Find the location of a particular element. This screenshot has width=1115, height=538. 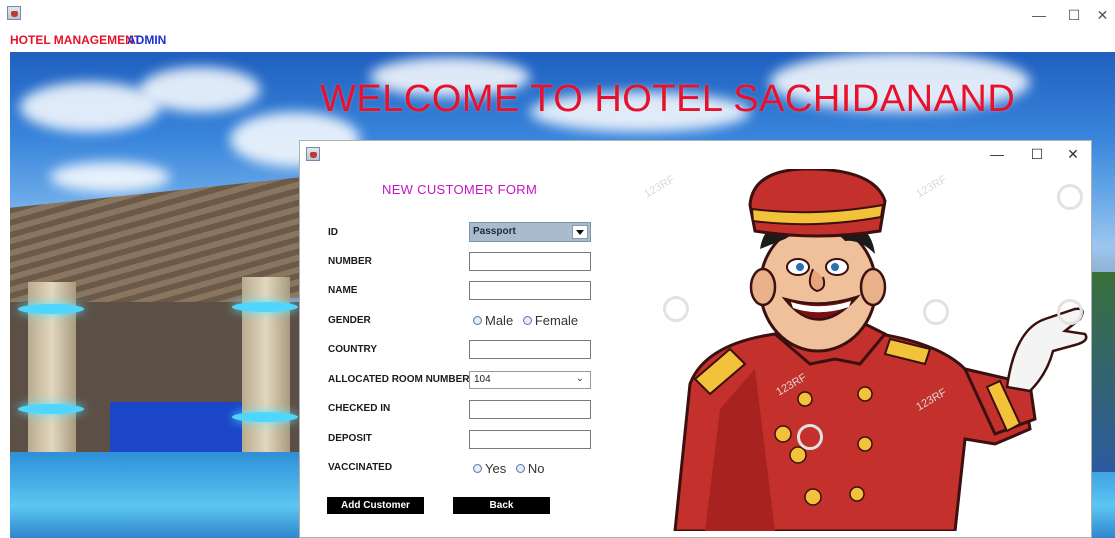

number-label: NUMBER is located at coordinates (350, 261).